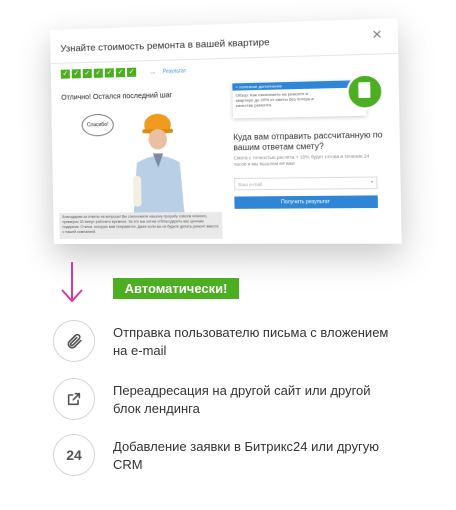  What do you see at coordinates (175, 71) in the screenshot?
I see `step-result-label: Результат` at bounding box center [175, 71].